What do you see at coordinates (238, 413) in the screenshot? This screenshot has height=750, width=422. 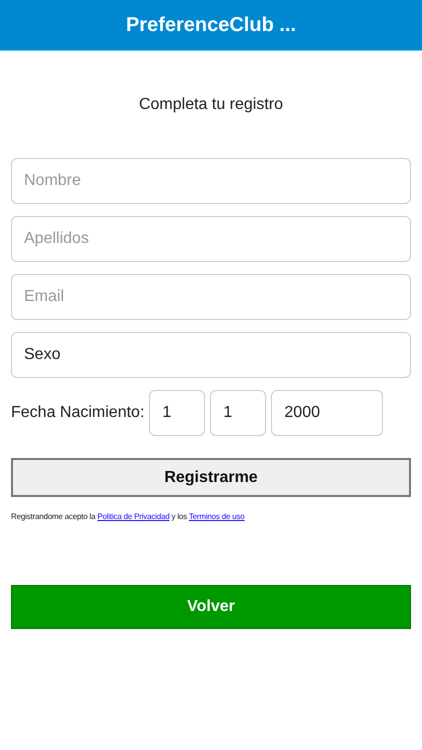 I see `month-field: 1` at bounding box center [238, 413].